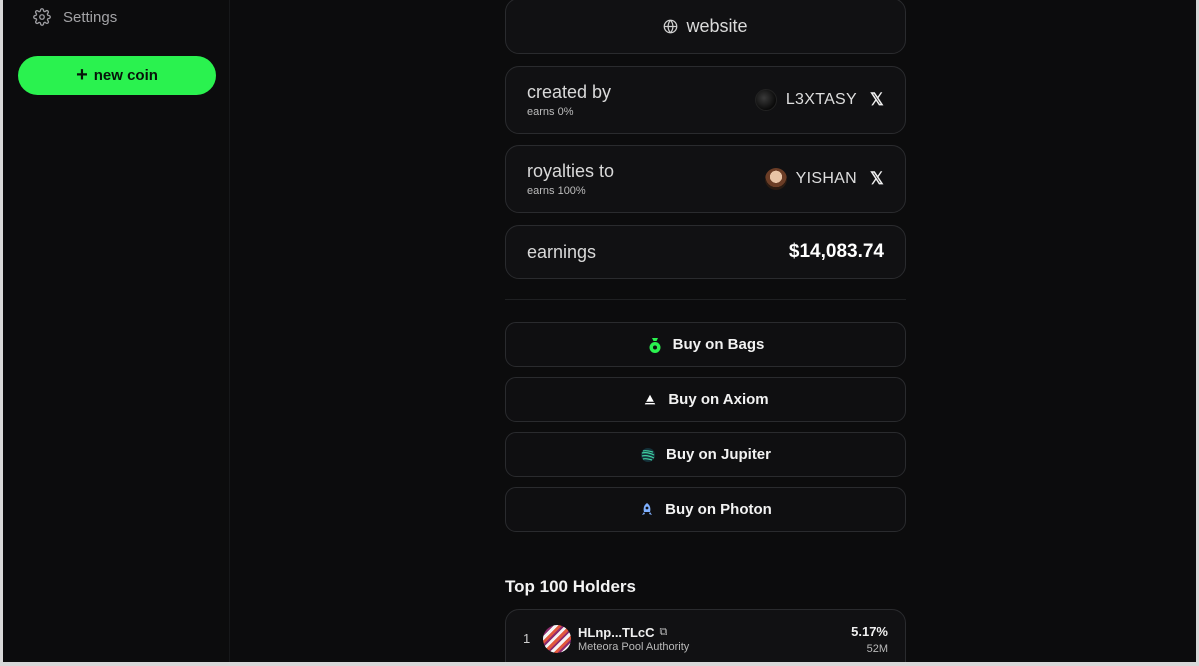 This screenshot has height=666, width=1199. What do you see at coordinates (705, 252) in the screenshot?
I see `earnings-panel: earnings $14,083.74` at bounding box center [705, 252].